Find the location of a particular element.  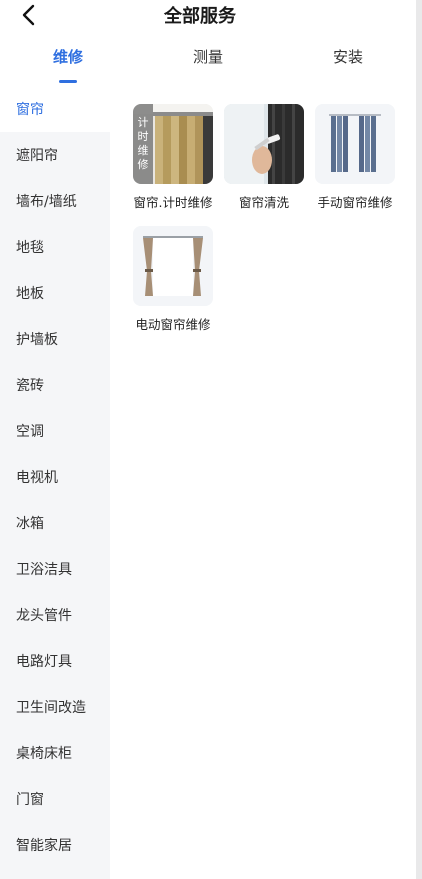

thumb-text-char: 时 is located at coordinates (143, 136).